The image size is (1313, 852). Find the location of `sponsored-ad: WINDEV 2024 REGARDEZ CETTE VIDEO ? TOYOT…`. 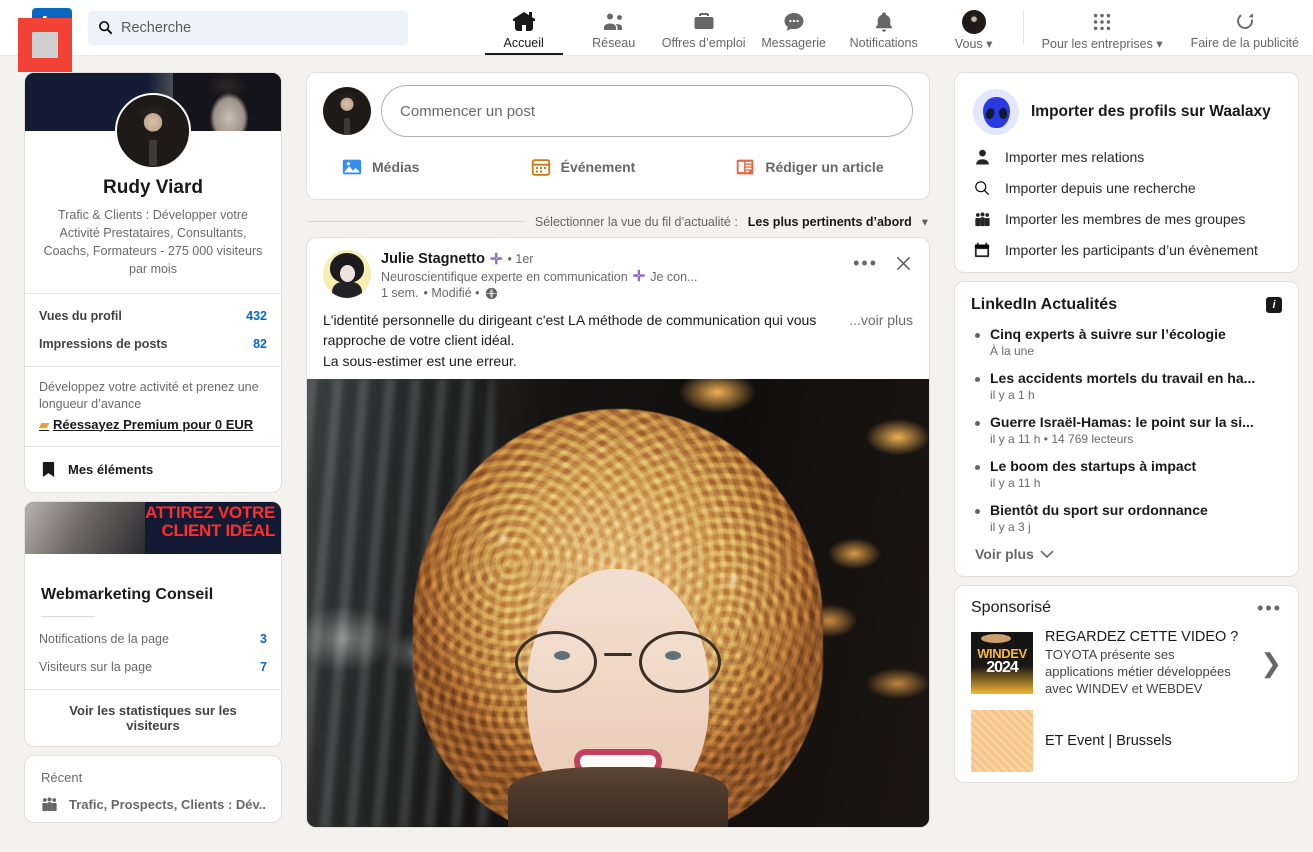

sponsored-ad: WINDEV 2024 REGARDEZ CETTE VIDEO ? TOYOT… is located at coordinates (1126, 663).